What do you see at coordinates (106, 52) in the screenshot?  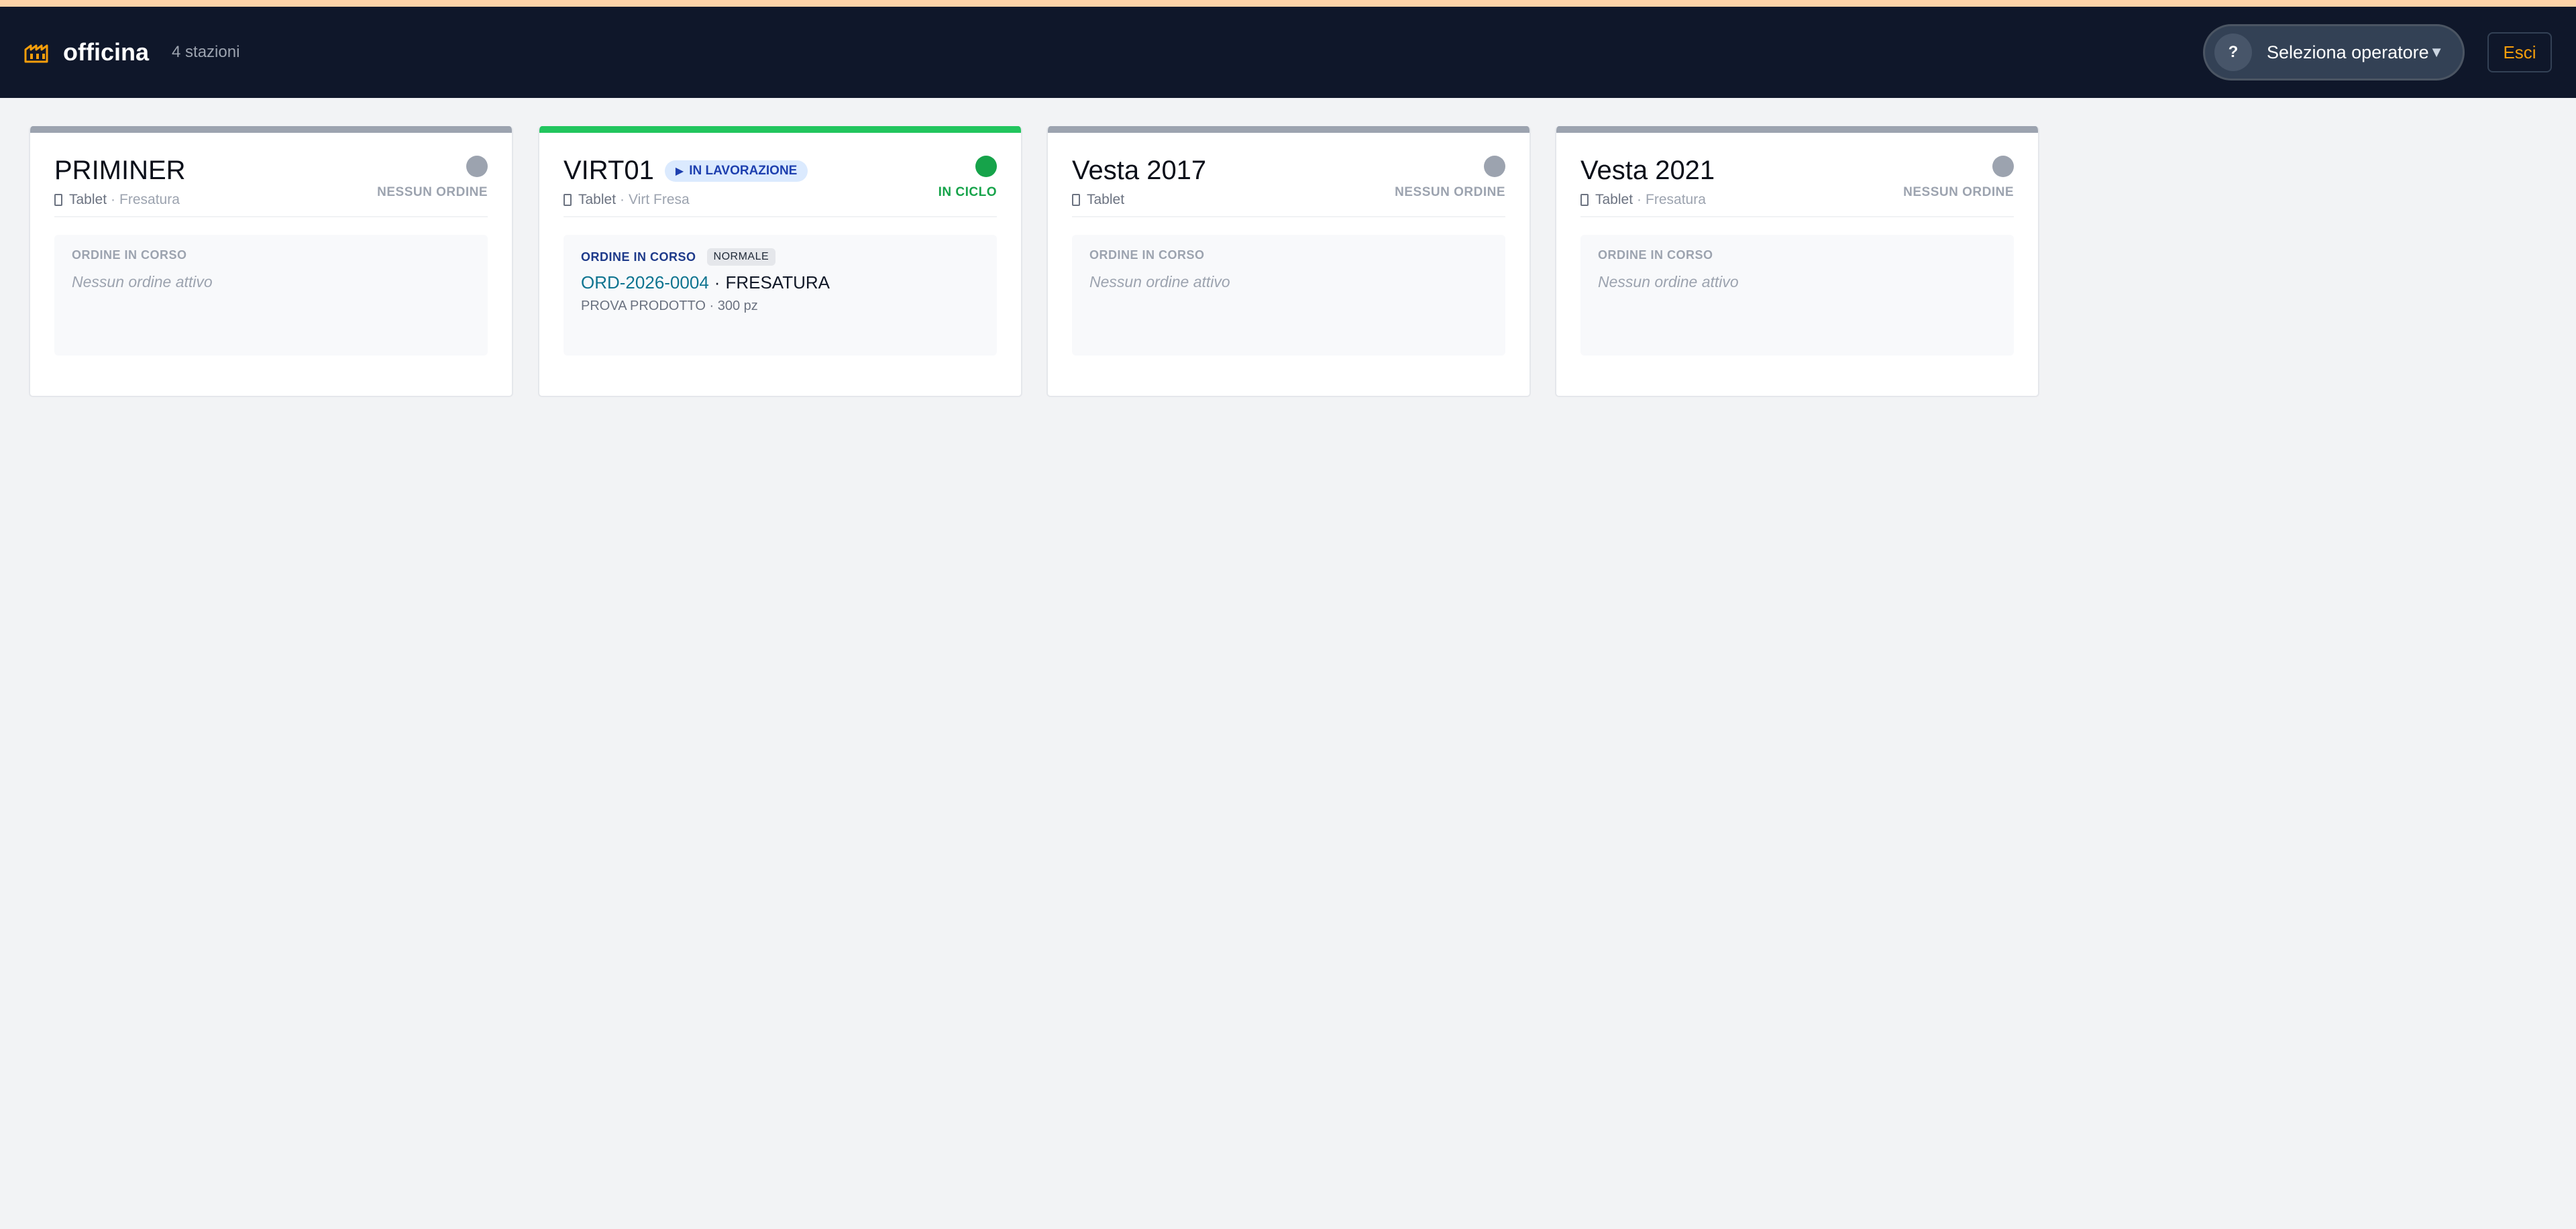 I see `brand-name: officina` at bounding box center [106, 52].